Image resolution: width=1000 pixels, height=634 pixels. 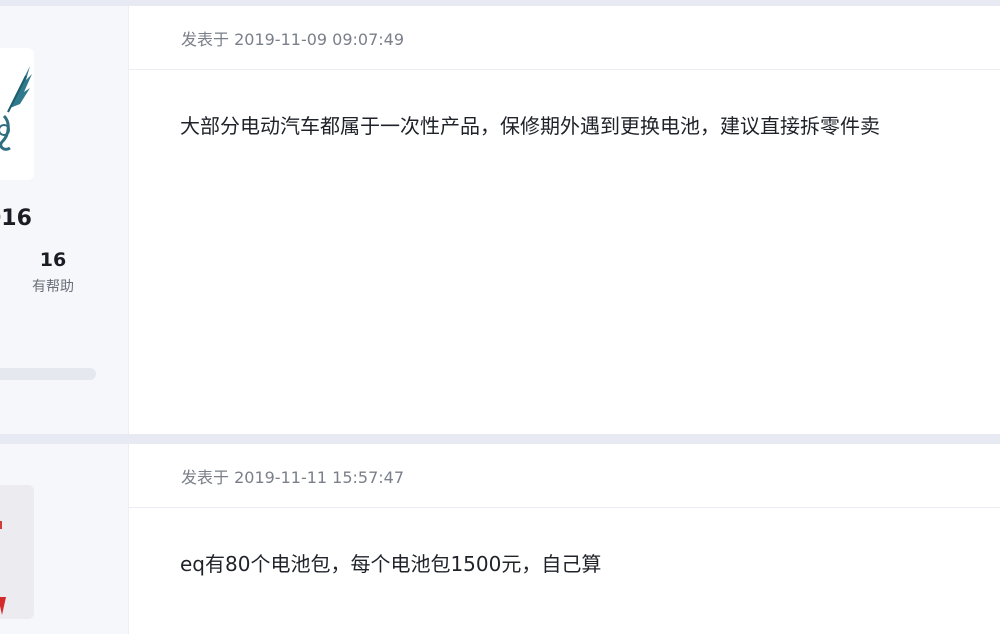 I want to click on post-text: 大部分电动汽车都属于一次性产品，保修期外遇到更换电池，建议直接拆零件卖, so click(x=530, y=126).